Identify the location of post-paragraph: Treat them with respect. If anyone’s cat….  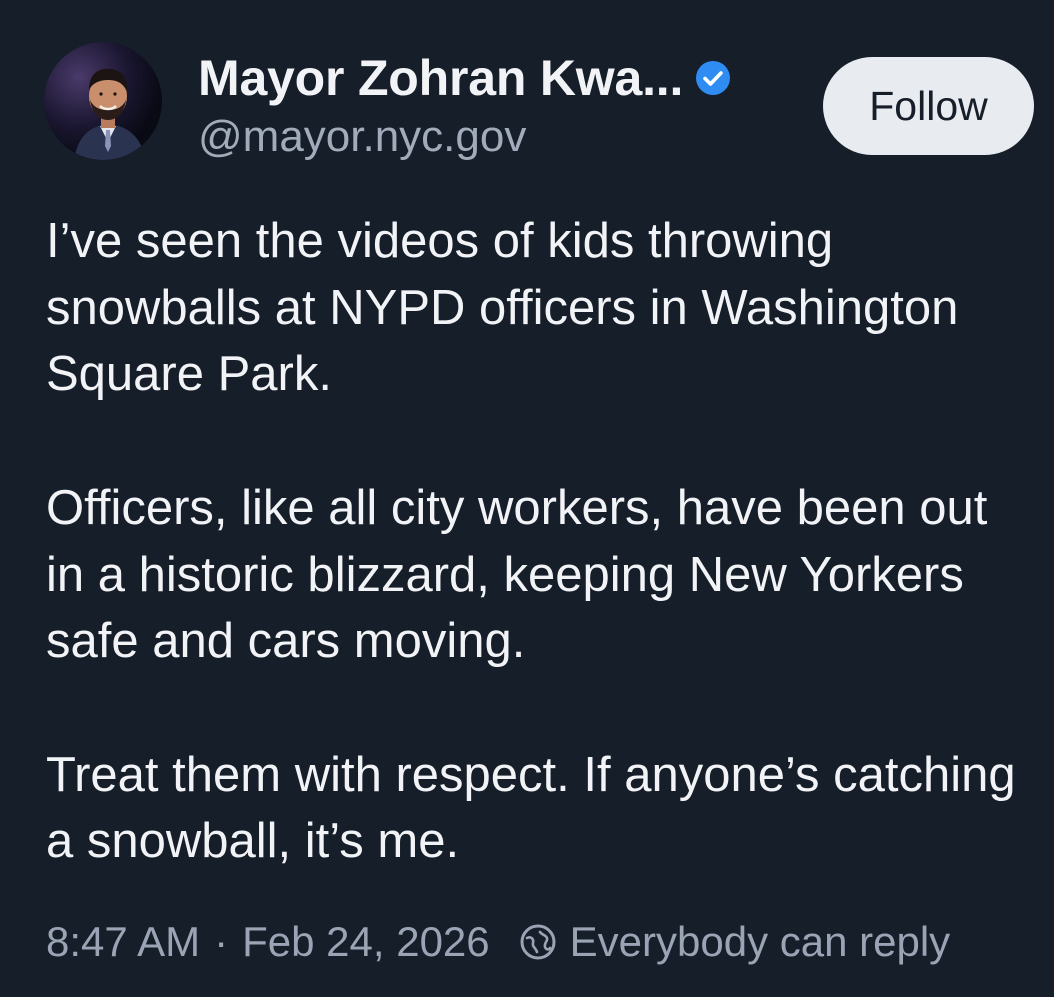
(531, 808).